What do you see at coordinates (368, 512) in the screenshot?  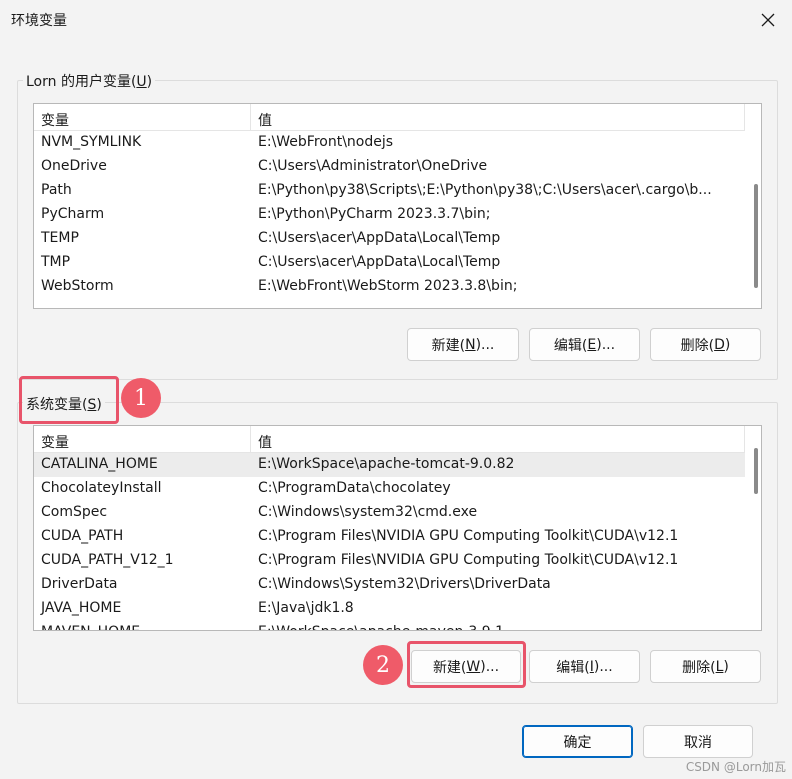 I see `variable-value: C:\Windows\system32\cmd.exe` at bounding box center [368, 512].